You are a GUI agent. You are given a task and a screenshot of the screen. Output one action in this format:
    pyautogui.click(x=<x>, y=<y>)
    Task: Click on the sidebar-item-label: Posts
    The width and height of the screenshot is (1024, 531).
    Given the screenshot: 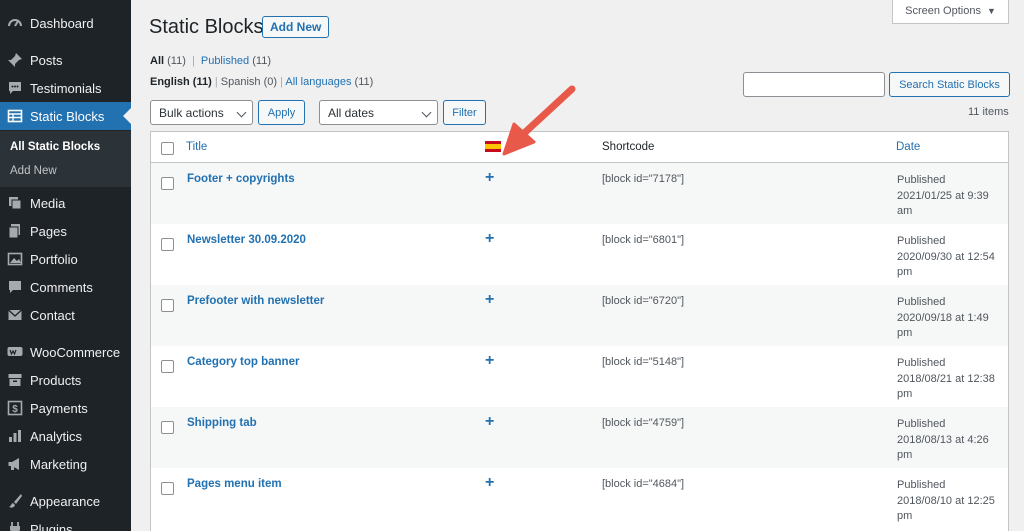 What is the action you would take?
    pyautogui.click(x=46, y=60)
    